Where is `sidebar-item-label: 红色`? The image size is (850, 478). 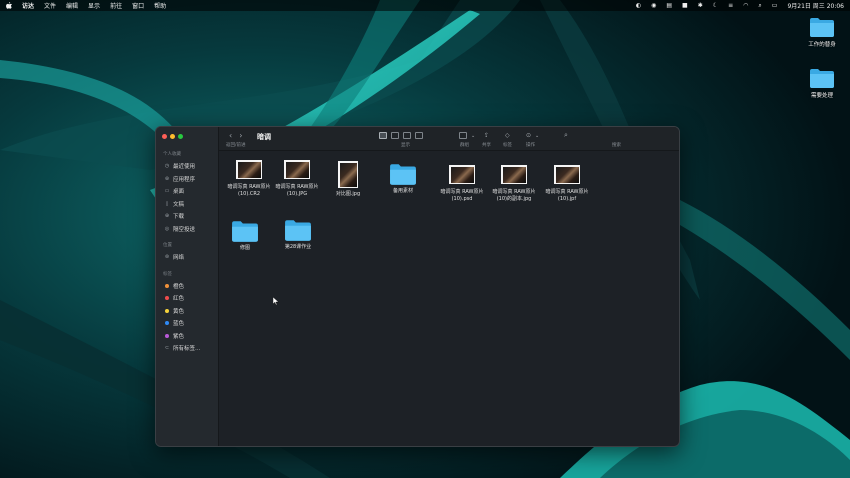
sidebar-item-label: 红色 is located at coordinates (179, 299).